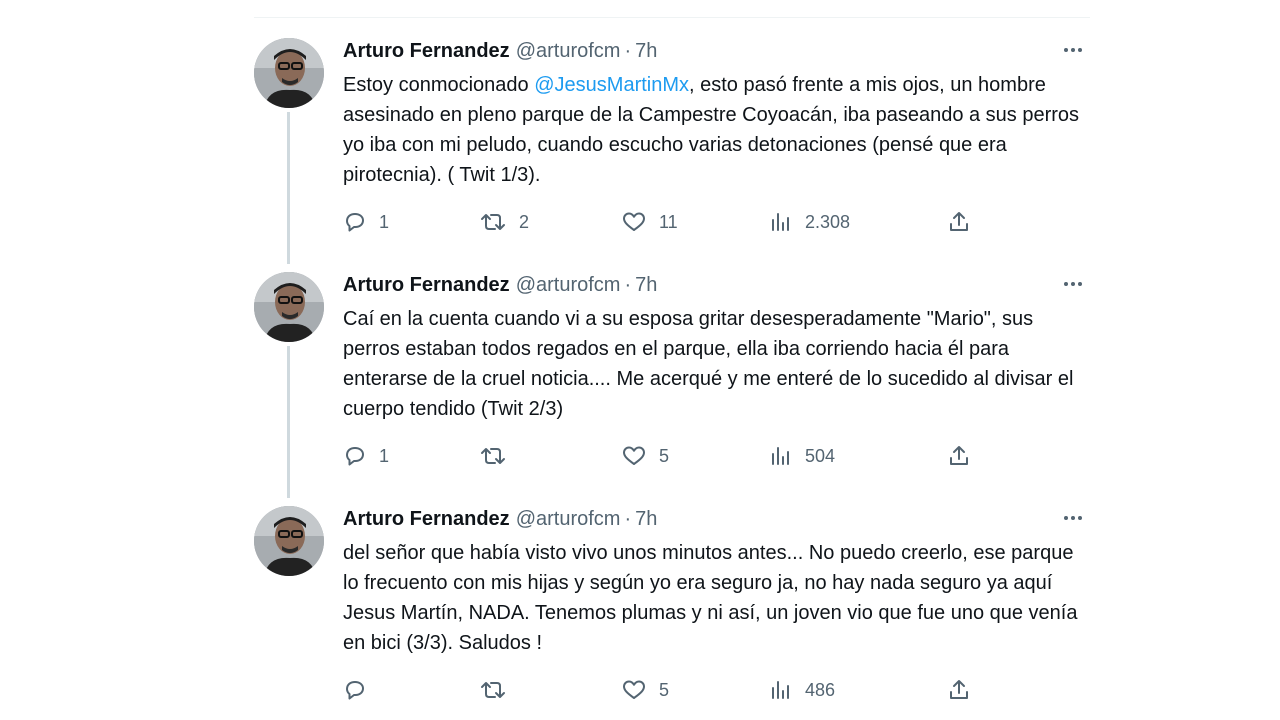  What do you see at coordinates (828, 221) in the screenshot?
I see `view-count: 2.308` at bounding box center [828, 221].